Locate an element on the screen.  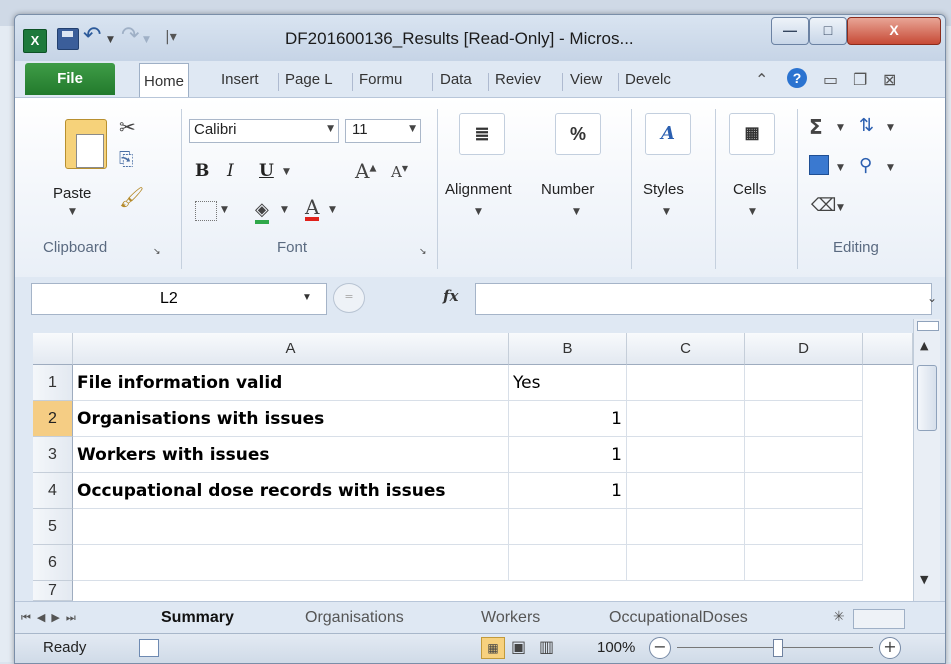
autosum-icon: Σ is located at coordinates (816, 127).